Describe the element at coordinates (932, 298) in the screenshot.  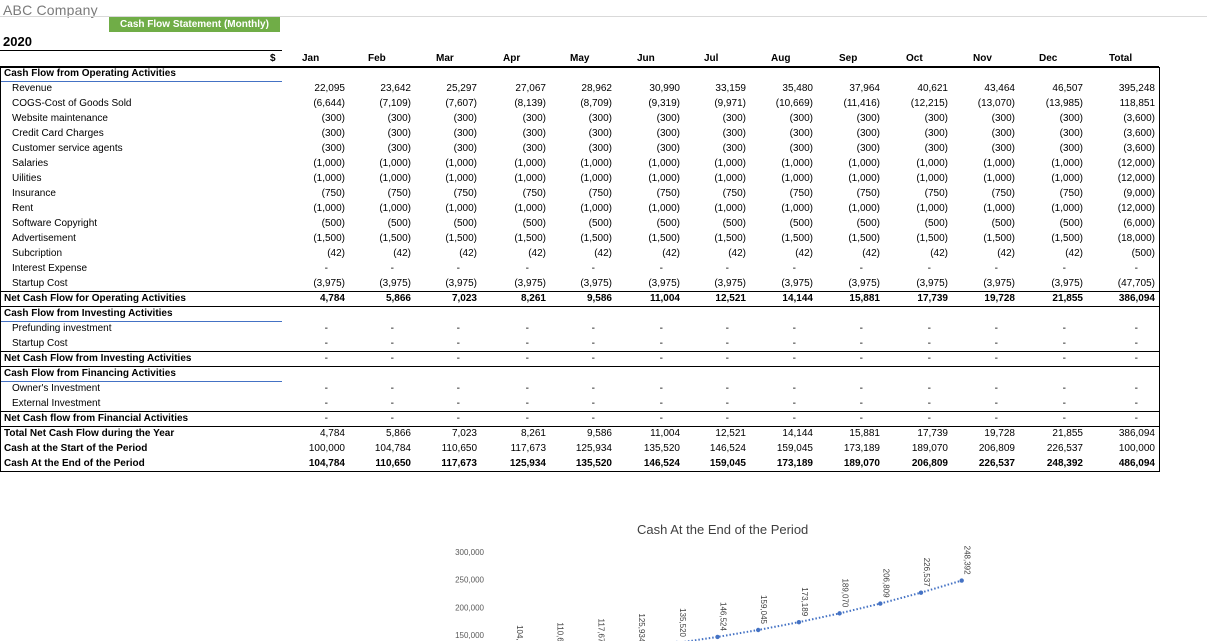
I see `cell-oct: 17,739` at that location.